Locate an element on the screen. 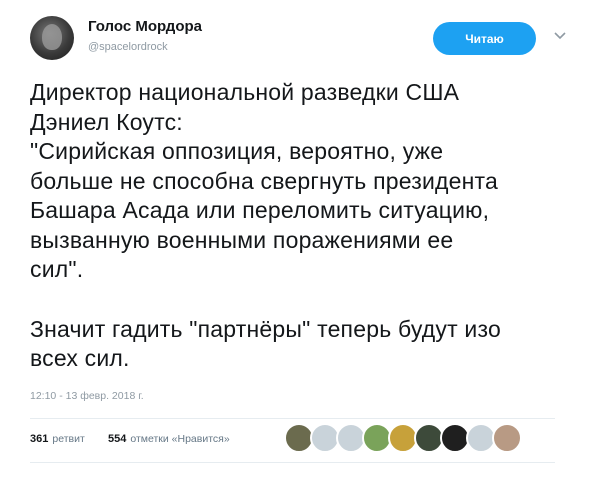 The width and height of the screenshot is (600, 477). likes-count: 554 is located at coordinates (117, 439).